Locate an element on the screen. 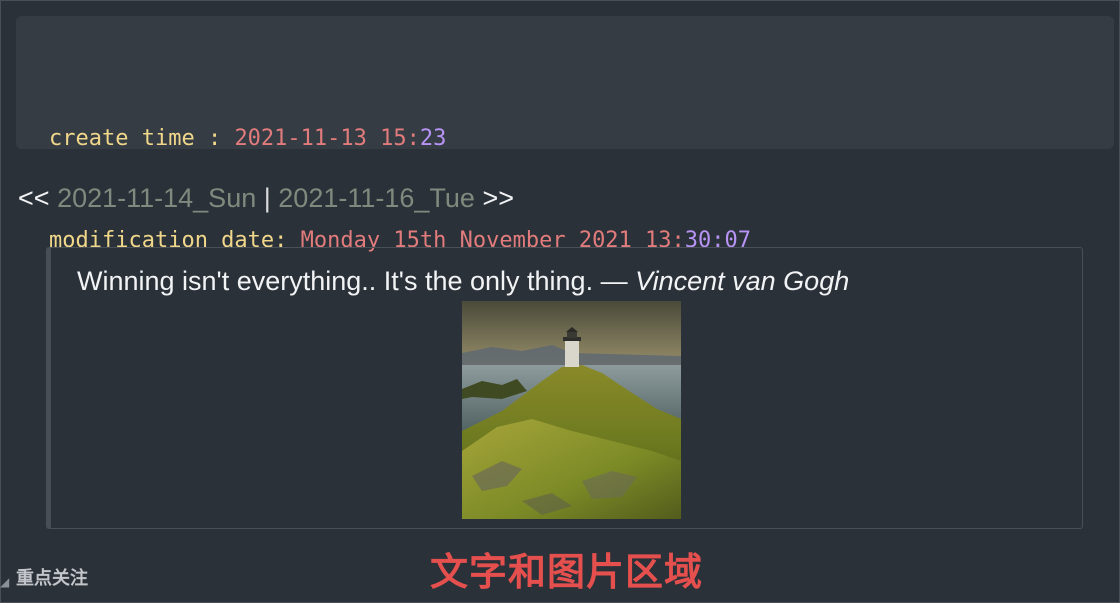 The image size is (1120, 603). next-day-link: 2021-11-16_Tue is located at coordinates (376, 198).